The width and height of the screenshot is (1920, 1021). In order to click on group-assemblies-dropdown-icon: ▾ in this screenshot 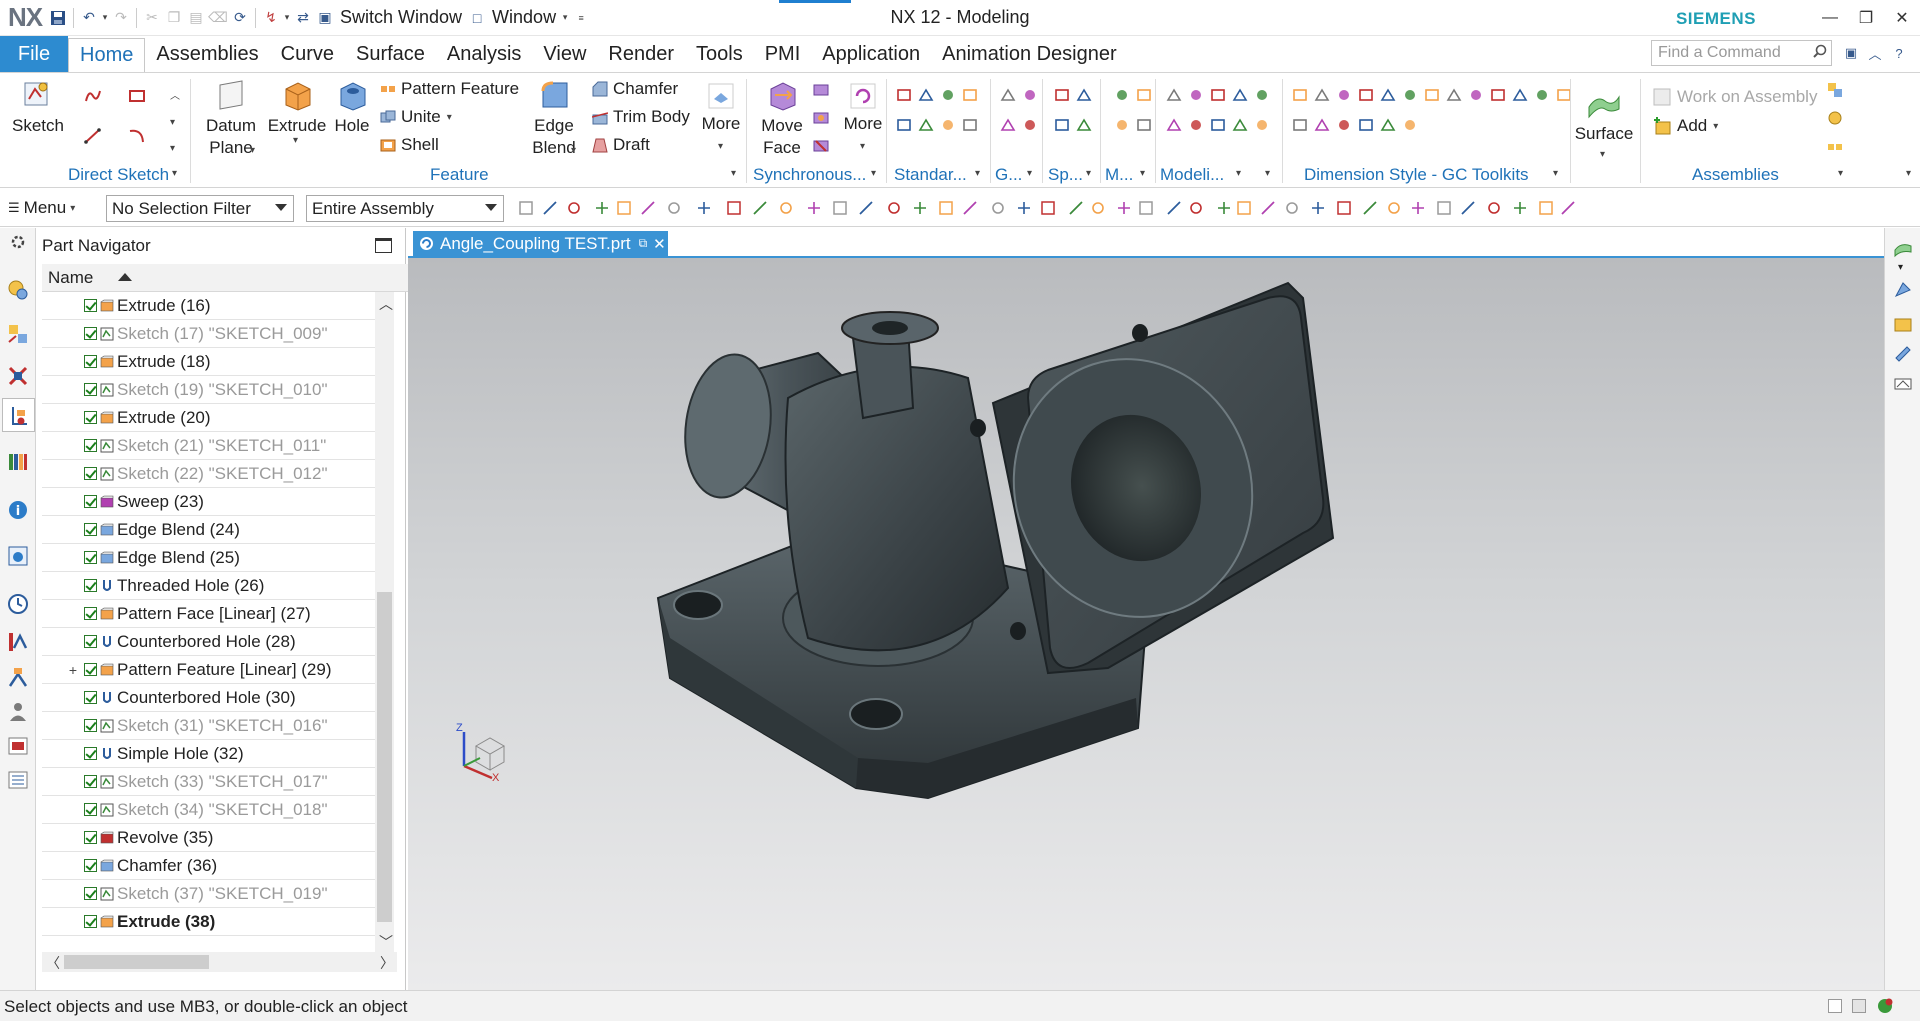, I will do `click(1840, 173)`.